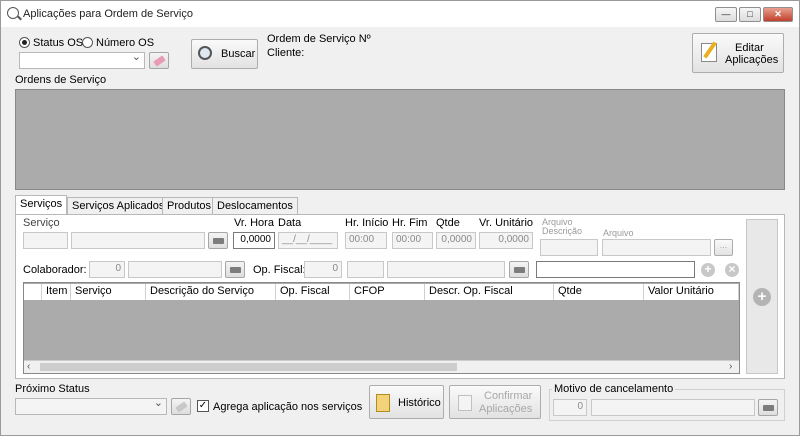 The image size is (800, 436). What do you see at coordinates (138, 240) in the screenshot?
I see `servico-desc-field` at bounding box center [138, 240].